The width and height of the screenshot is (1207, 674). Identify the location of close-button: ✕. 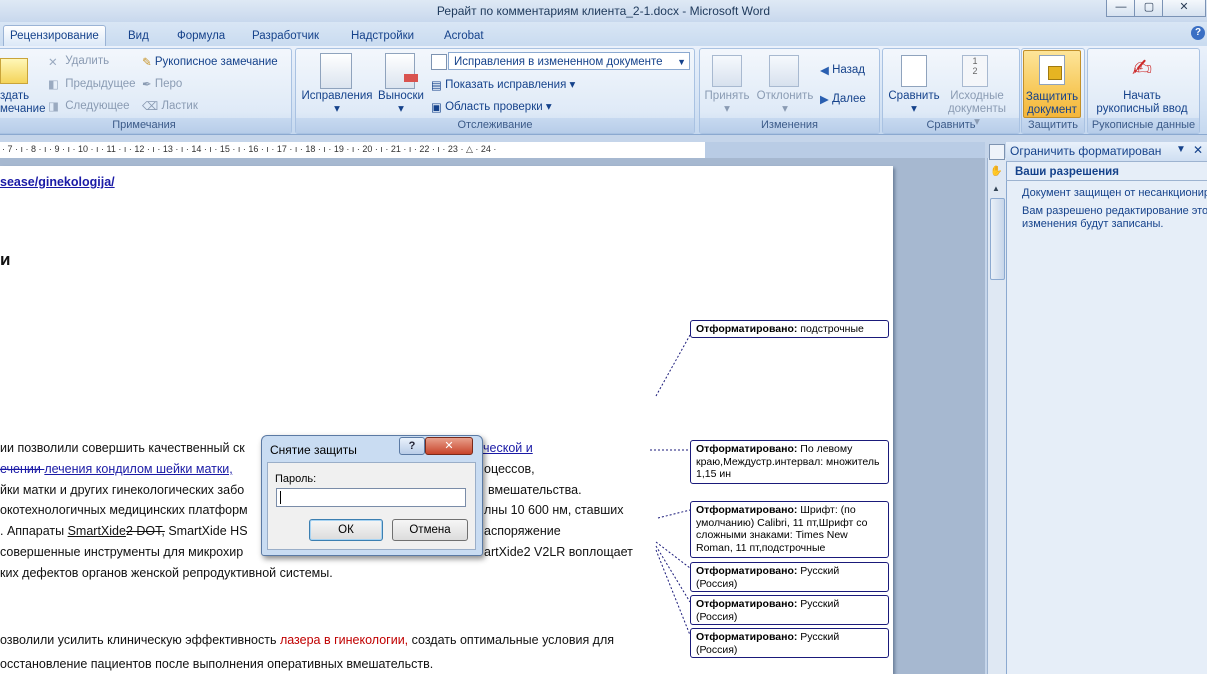
(1184, 8).